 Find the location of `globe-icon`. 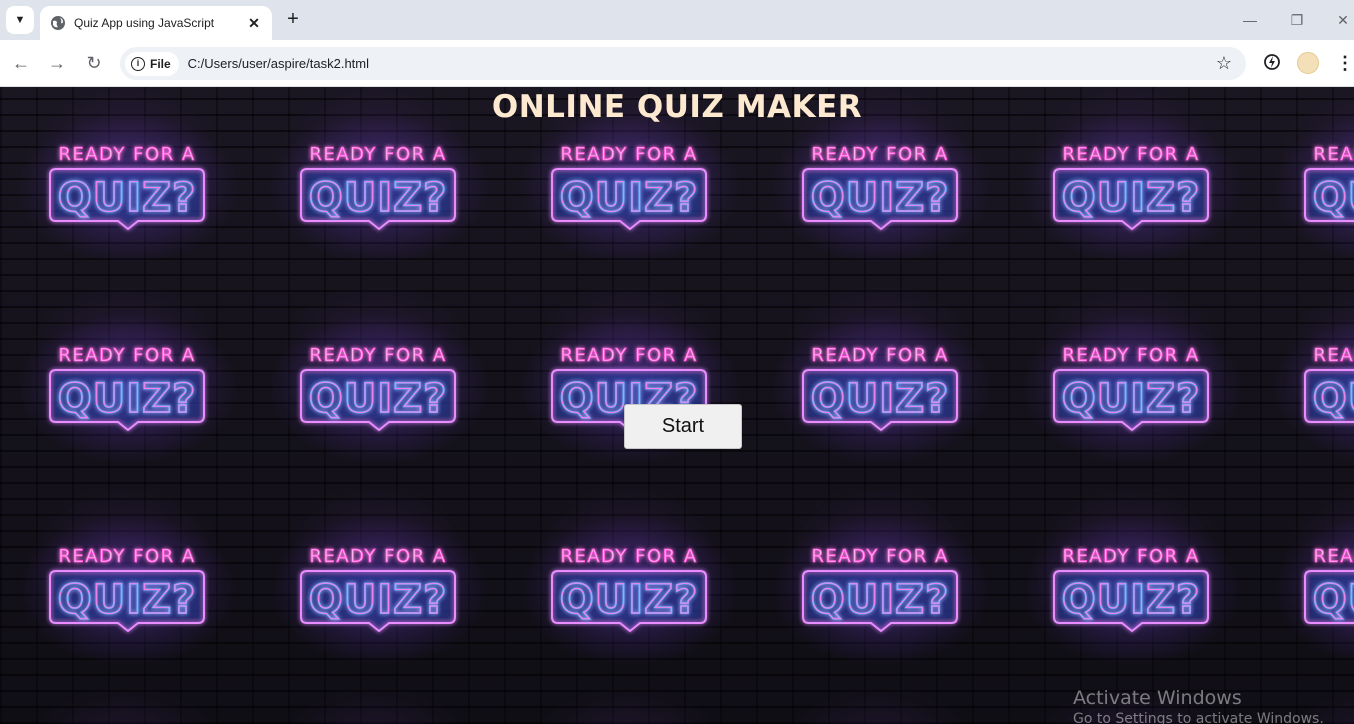

globe-icon is located at coordinates (58, 23).